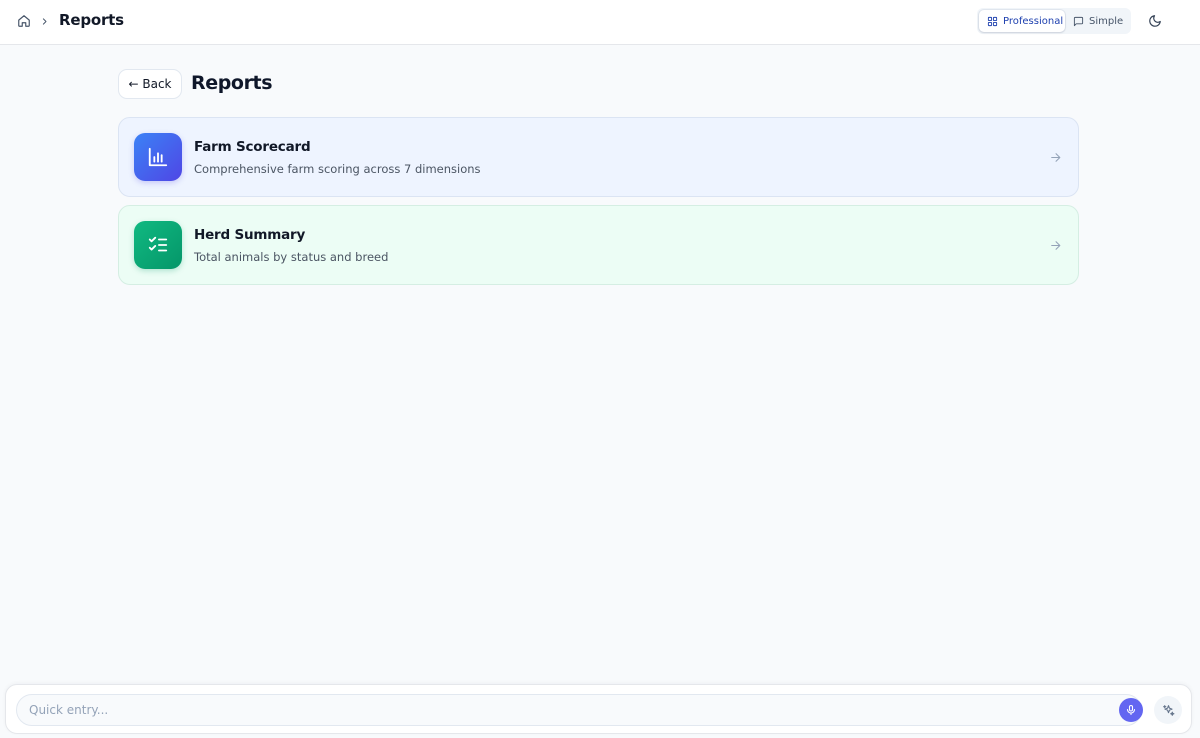  What do you see at coordinates (291, 257) in the screenshot?
I see `report-description: Total animals by status and breed` at bounding box center [291, 257].